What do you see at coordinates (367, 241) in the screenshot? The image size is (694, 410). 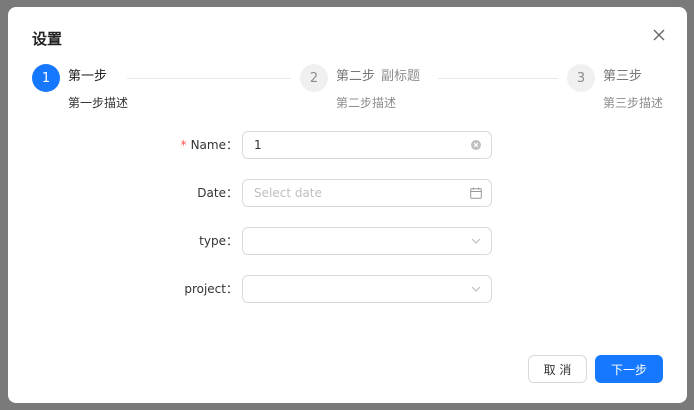 I see `type-select` at bounding box center [367, 241].